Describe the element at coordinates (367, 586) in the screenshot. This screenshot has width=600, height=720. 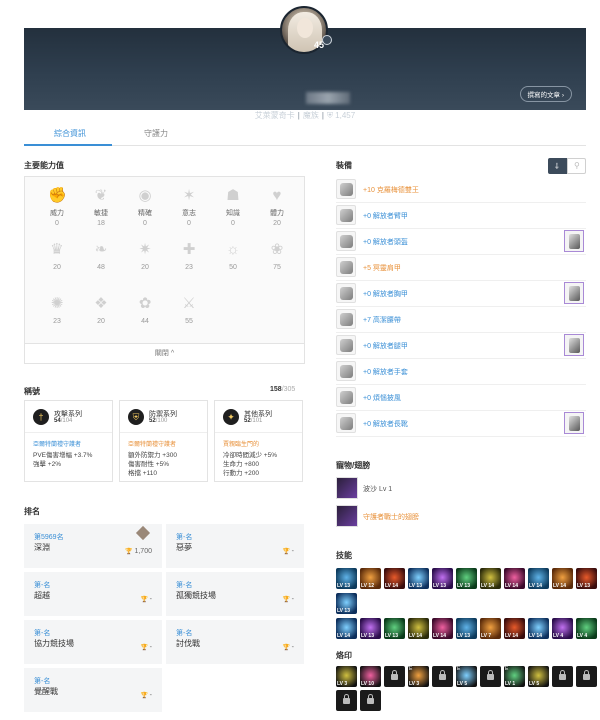
I see `skill-level: LV 12` at that location.